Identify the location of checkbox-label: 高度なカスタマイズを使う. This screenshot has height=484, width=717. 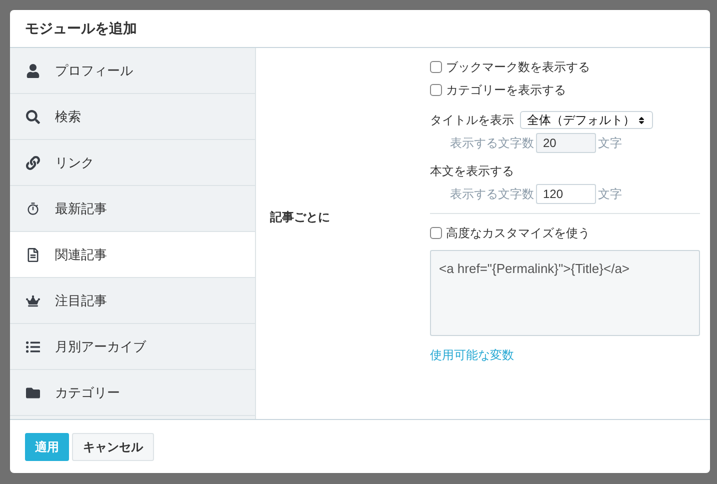
(518, 233).